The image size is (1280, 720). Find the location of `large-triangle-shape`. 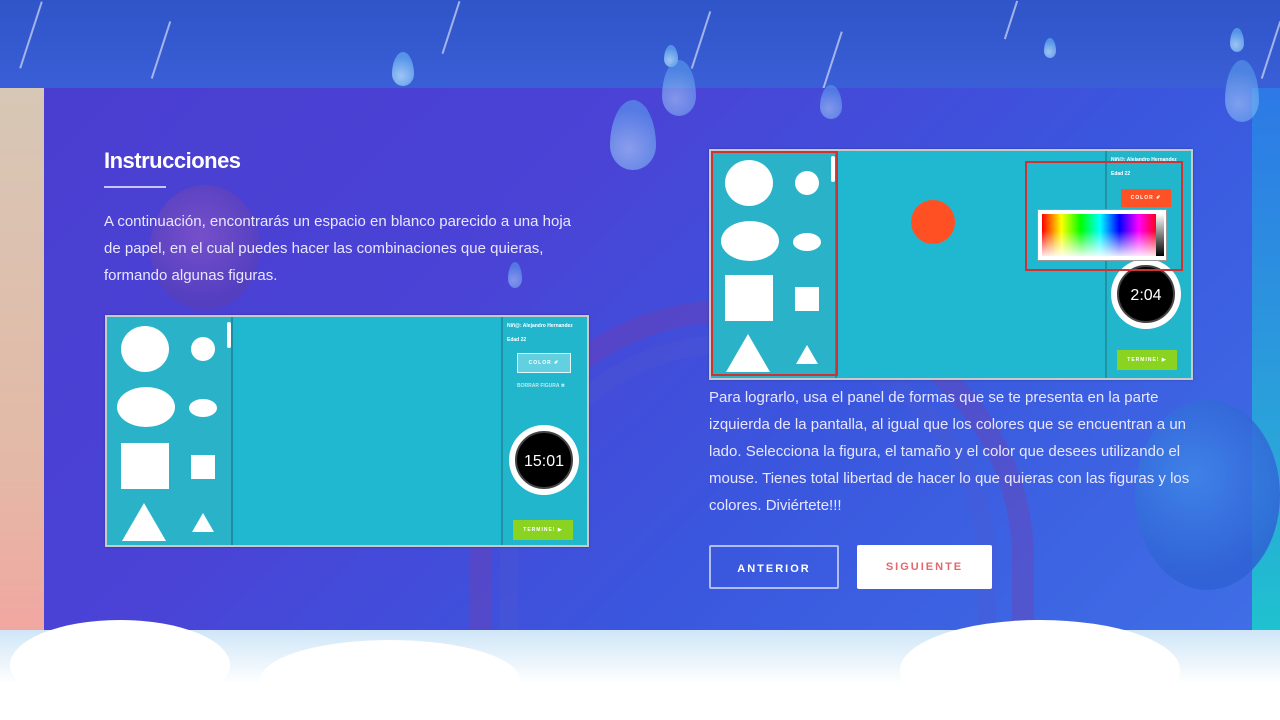

large-triangle-shape is located at coordinates (144, 522).